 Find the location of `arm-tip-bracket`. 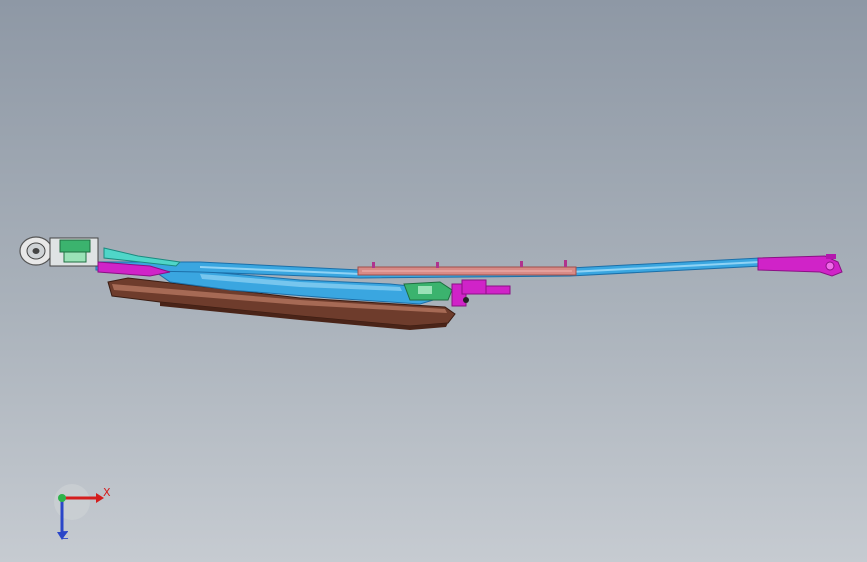

arm-tip-bracket is located at coordinates (800, 265).